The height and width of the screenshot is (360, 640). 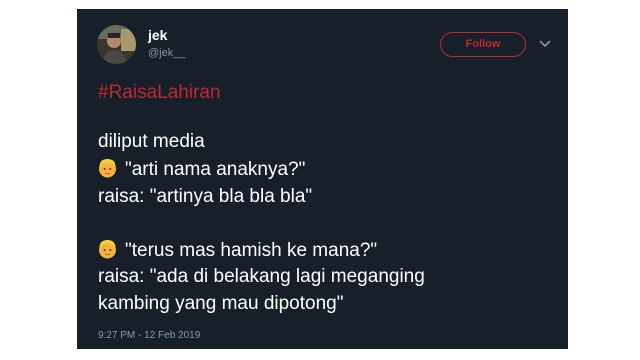 What do you see at coordinates (157, 35) in the screenshot?
I see `display-name: jek` at bounding box center [157, 35].